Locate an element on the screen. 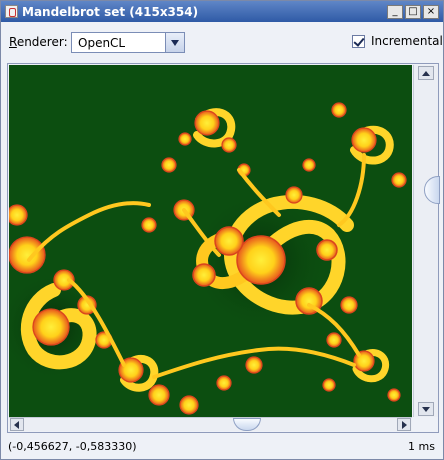 Image resolution: width=444 pixels, height=460 pixels. close-icon: × is located at coordinates (431, 11).